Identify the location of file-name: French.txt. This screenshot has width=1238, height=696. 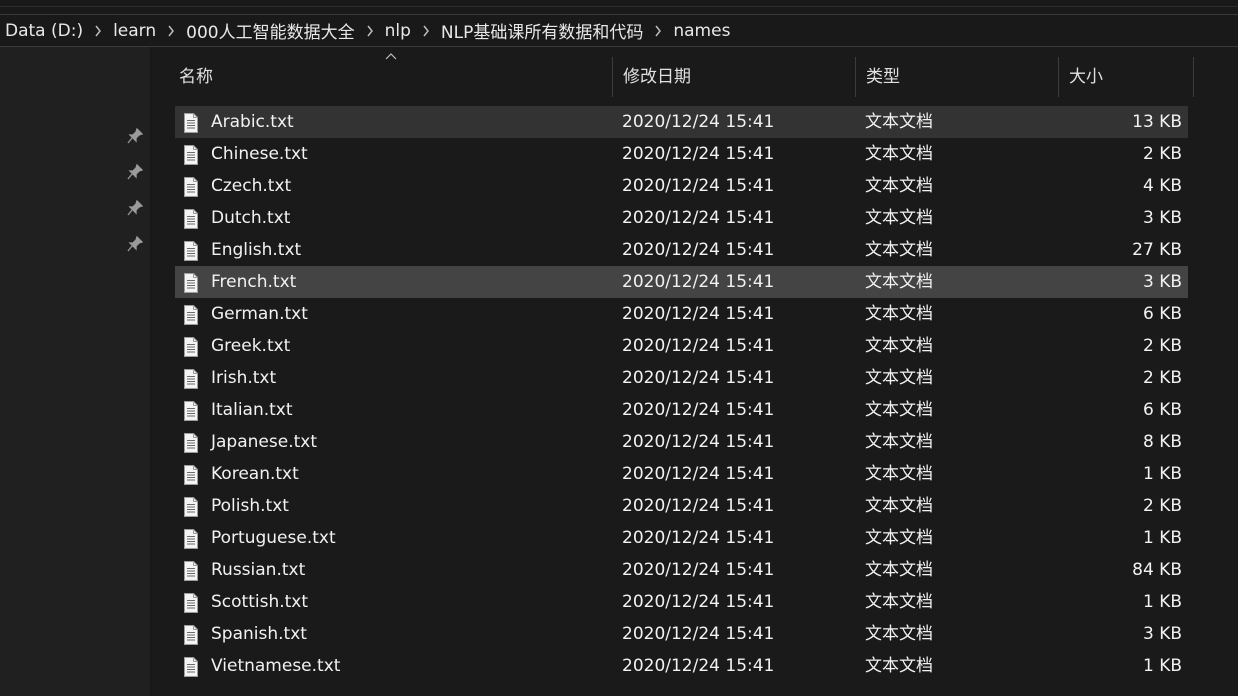
(253, 282).